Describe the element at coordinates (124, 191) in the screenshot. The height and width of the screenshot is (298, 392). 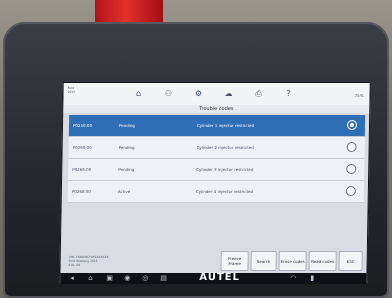
I see `dtc-status: Active` at that location.